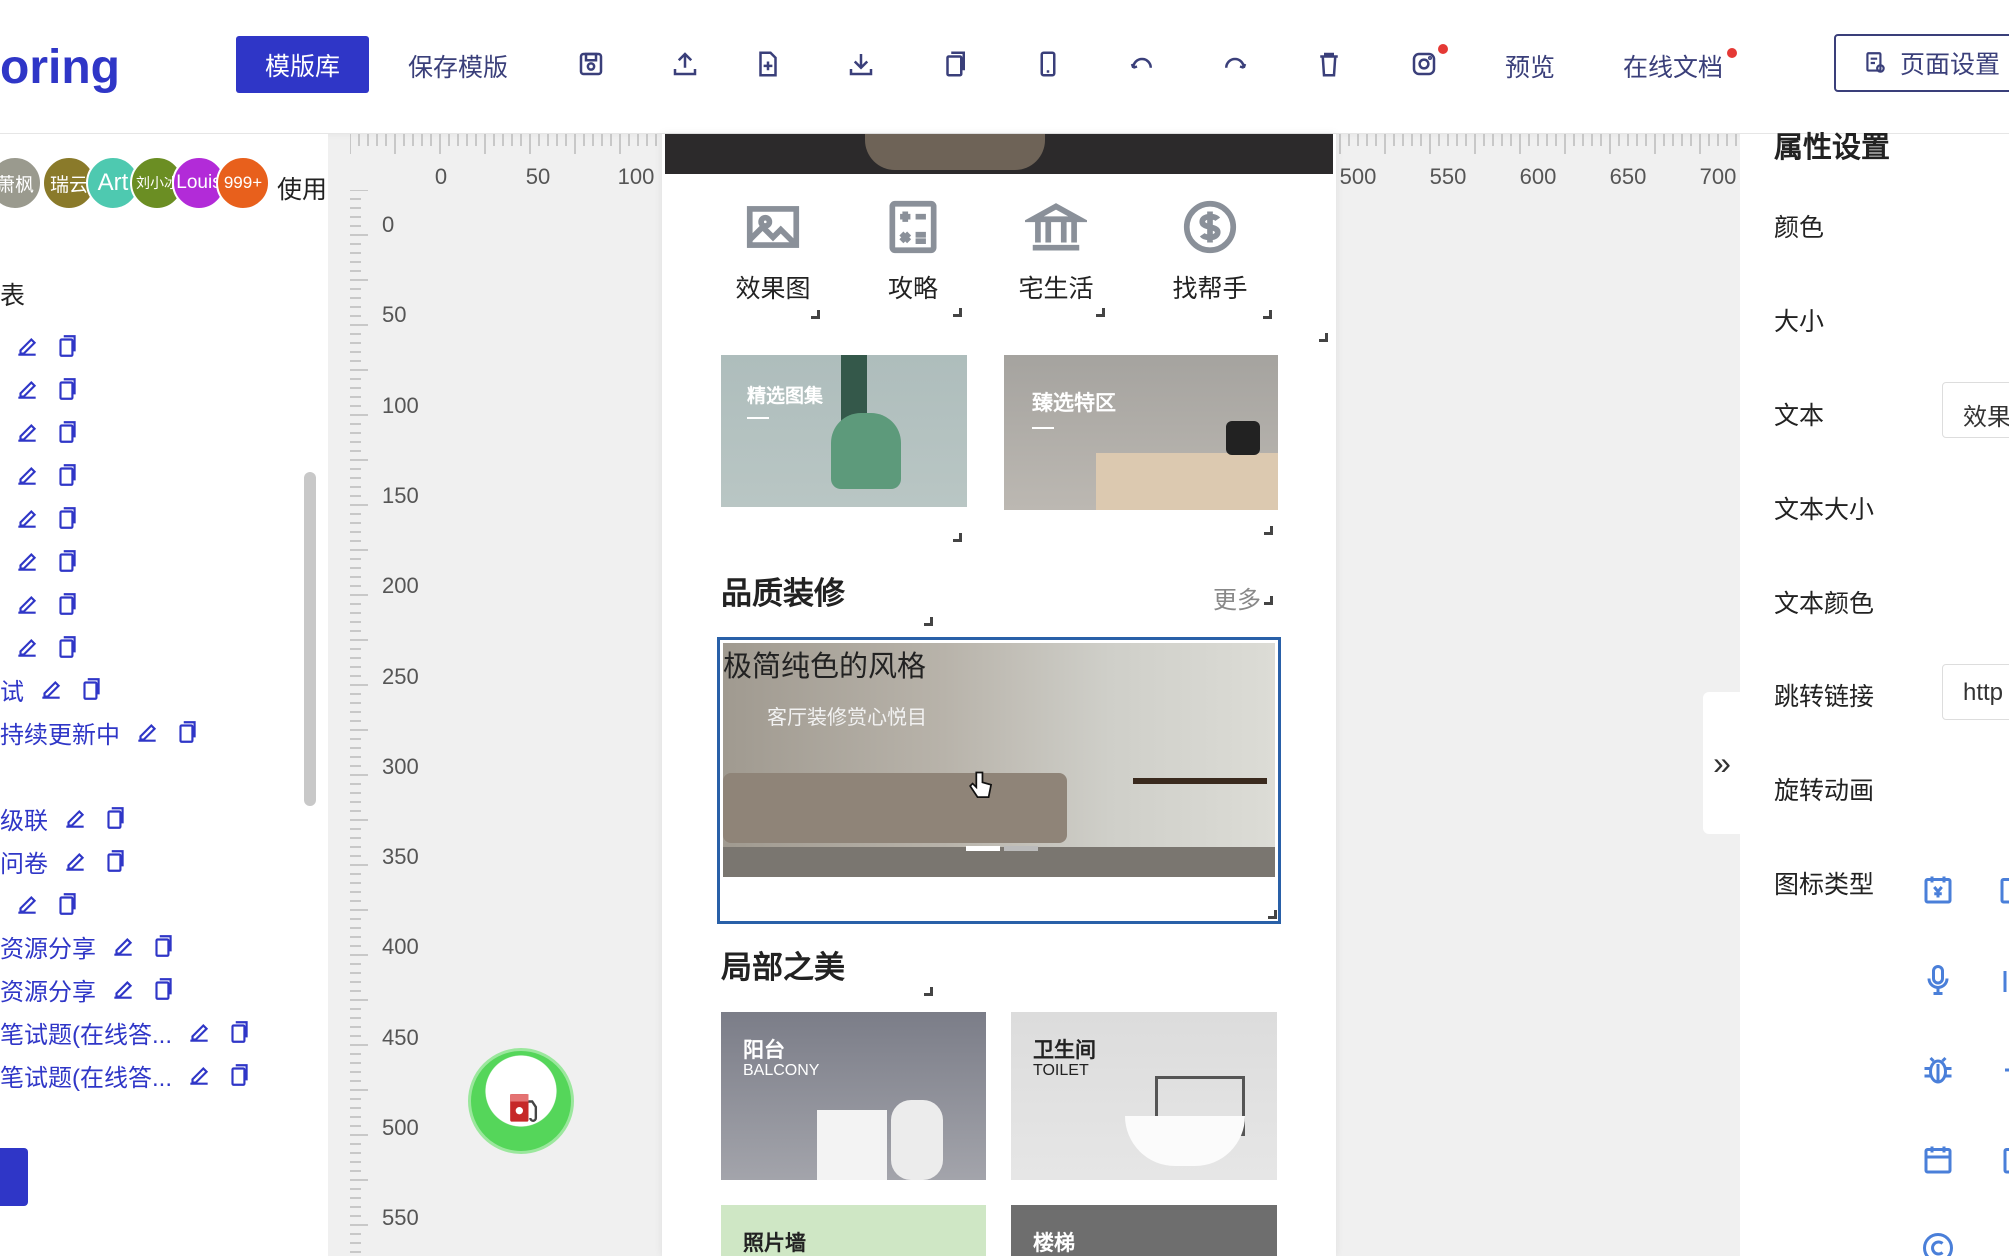 This screenshot has width=2009, height=1256. Describe the element at coordinates (1530, 66) in the screenshot. I see `preview-button: 预览` at that location.